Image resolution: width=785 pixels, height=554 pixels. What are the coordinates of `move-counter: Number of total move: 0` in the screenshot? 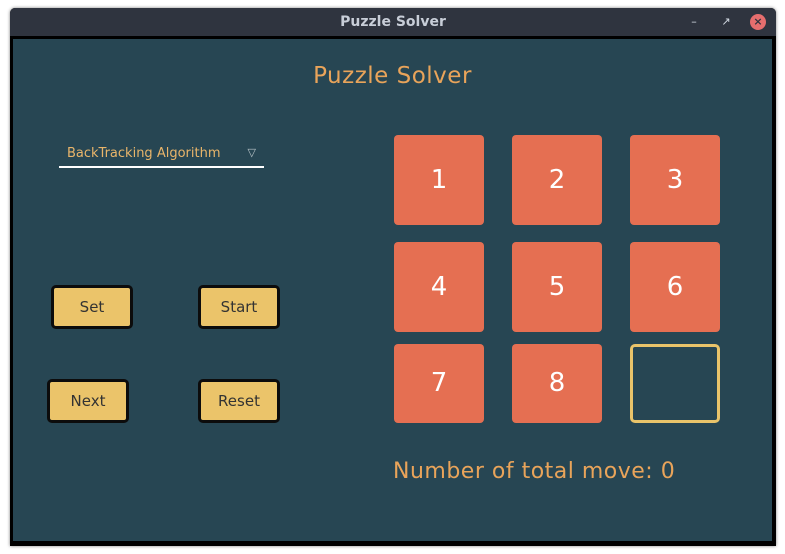 It's located at (534, 471).